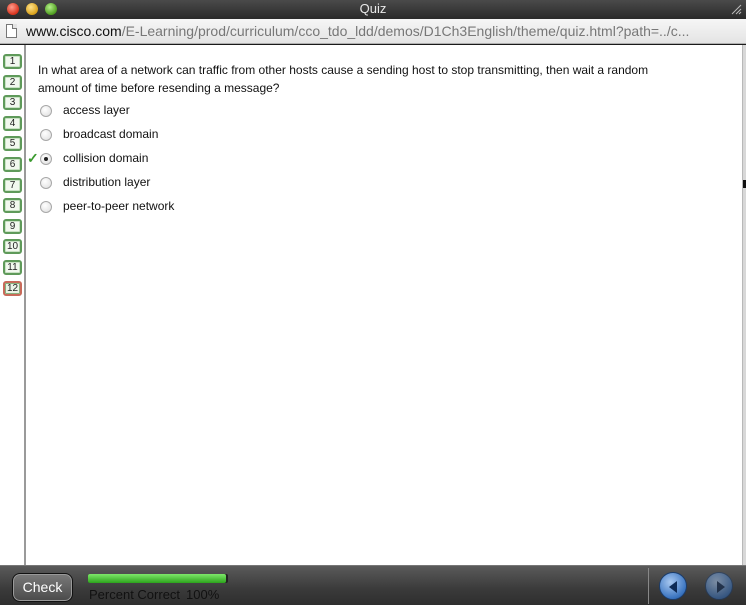 The width and height of the screenshot is (746, 605). Describe the element at coordinates (12, 164) in the screenshot. I see `question-6-button: 6` at that location.